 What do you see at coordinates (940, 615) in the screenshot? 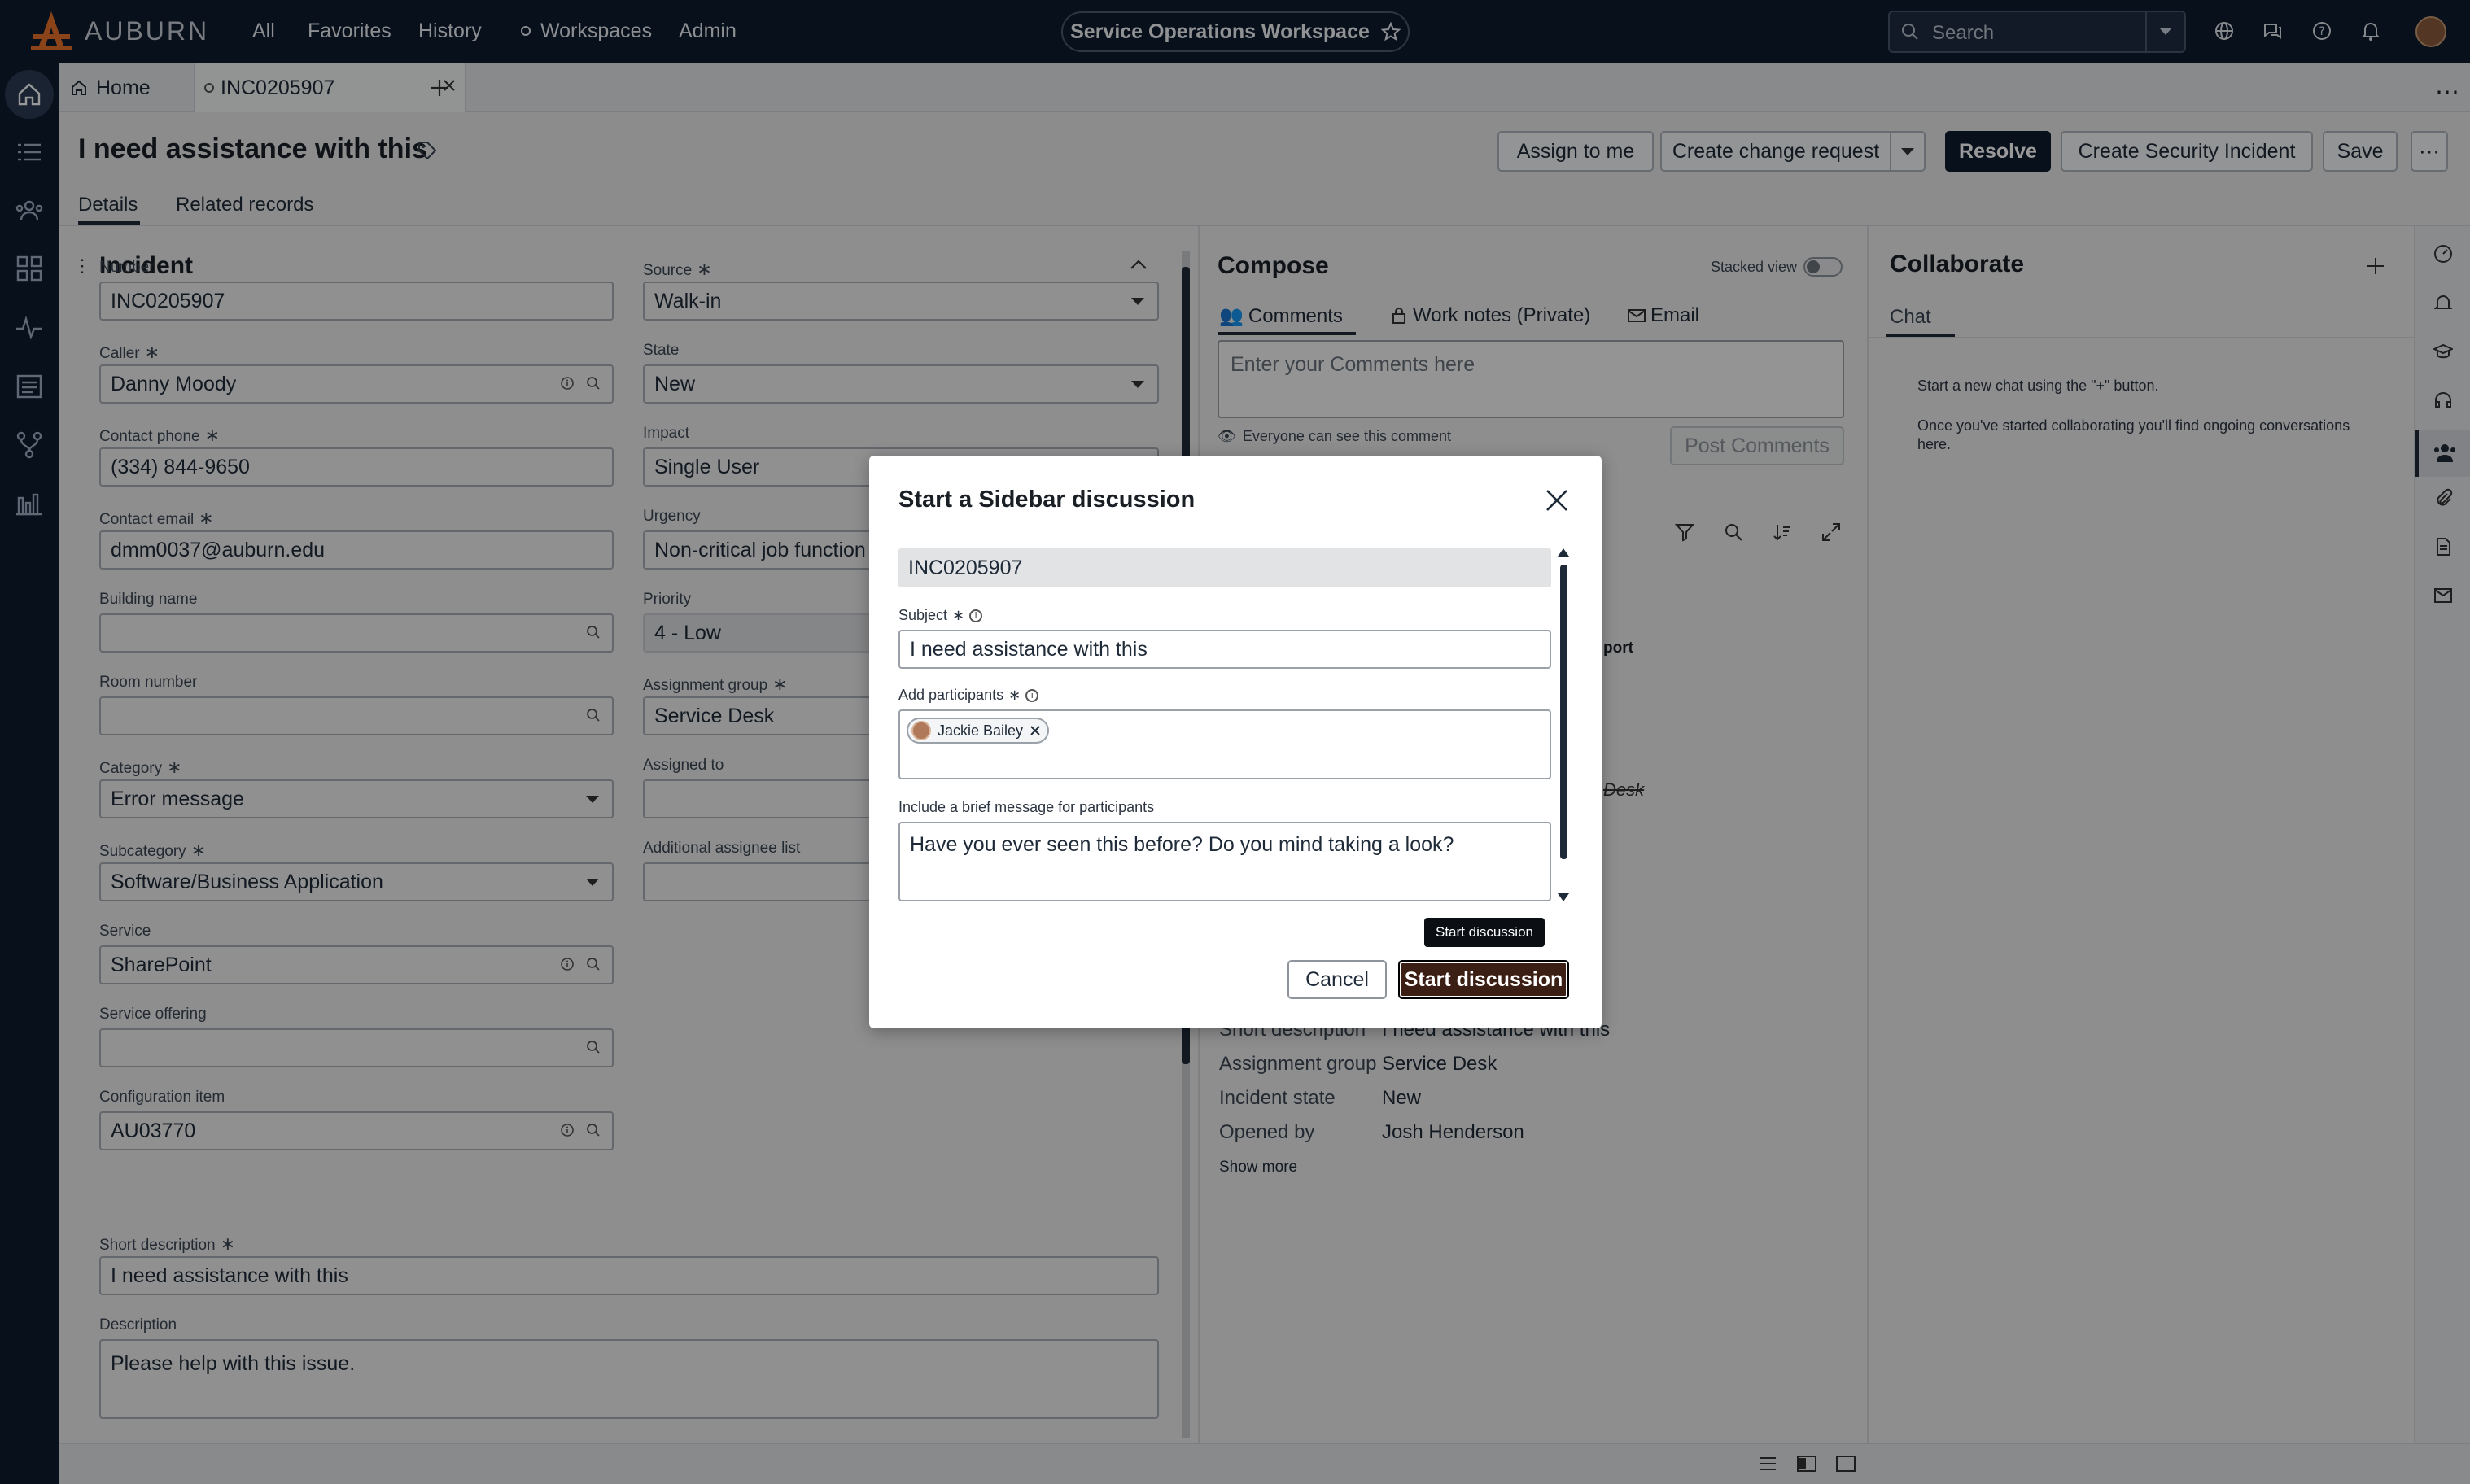
I see `subject-label: Subject ∗ i` at bounding box center [940, 615].